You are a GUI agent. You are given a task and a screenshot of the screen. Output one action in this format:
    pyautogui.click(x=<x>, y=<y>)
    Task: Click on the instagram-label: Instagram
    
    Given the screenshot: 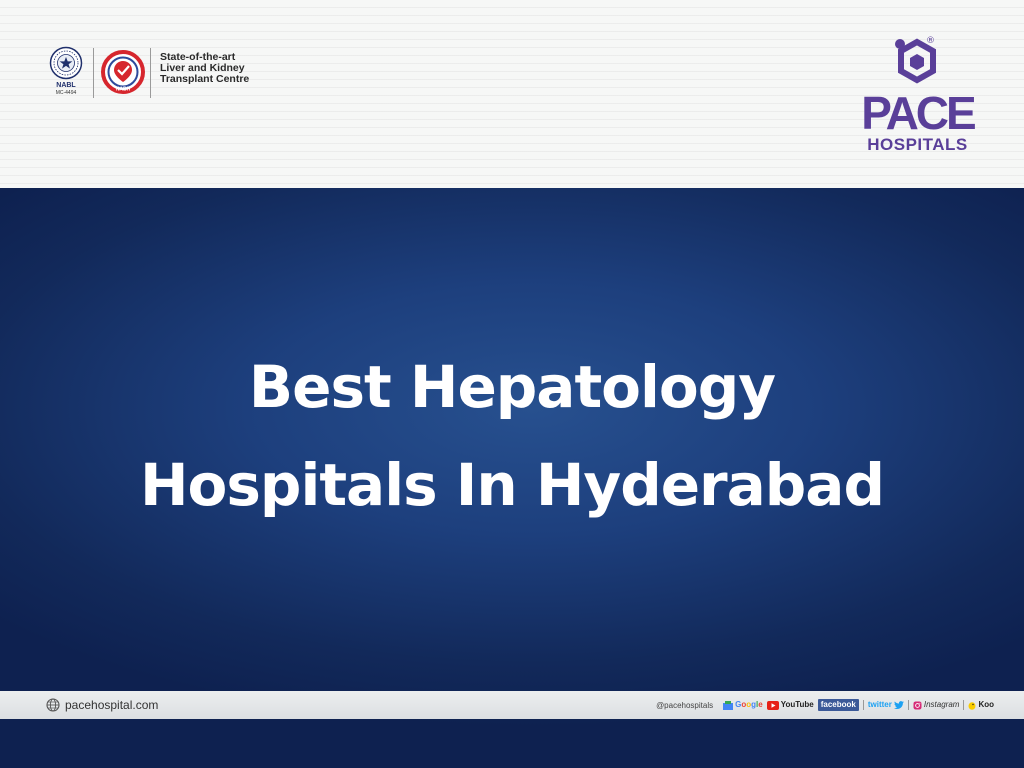 What is the action you would take?
    pyautogui.click(x=941, y=704)
    